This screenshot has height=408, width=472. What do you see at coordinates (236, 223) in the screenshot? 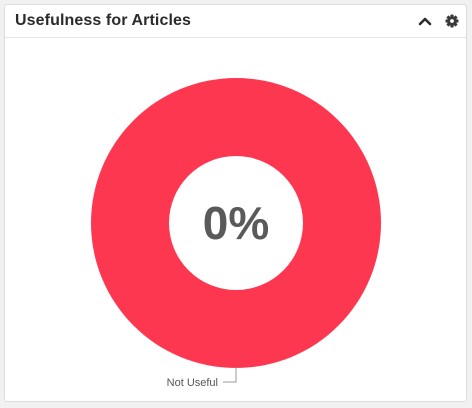
I see `center-percentage-label: 0%` at bounding box center [236, 223].